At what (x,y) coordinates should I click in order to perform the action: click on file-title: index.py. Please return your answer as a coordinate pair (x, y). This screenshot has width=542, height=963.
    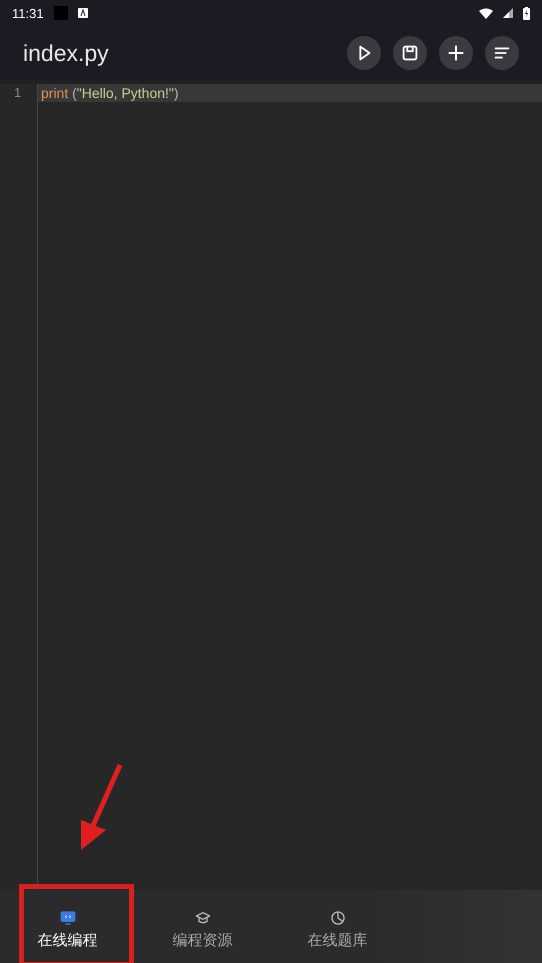
    Looking at the image, I should click on (66, 53).